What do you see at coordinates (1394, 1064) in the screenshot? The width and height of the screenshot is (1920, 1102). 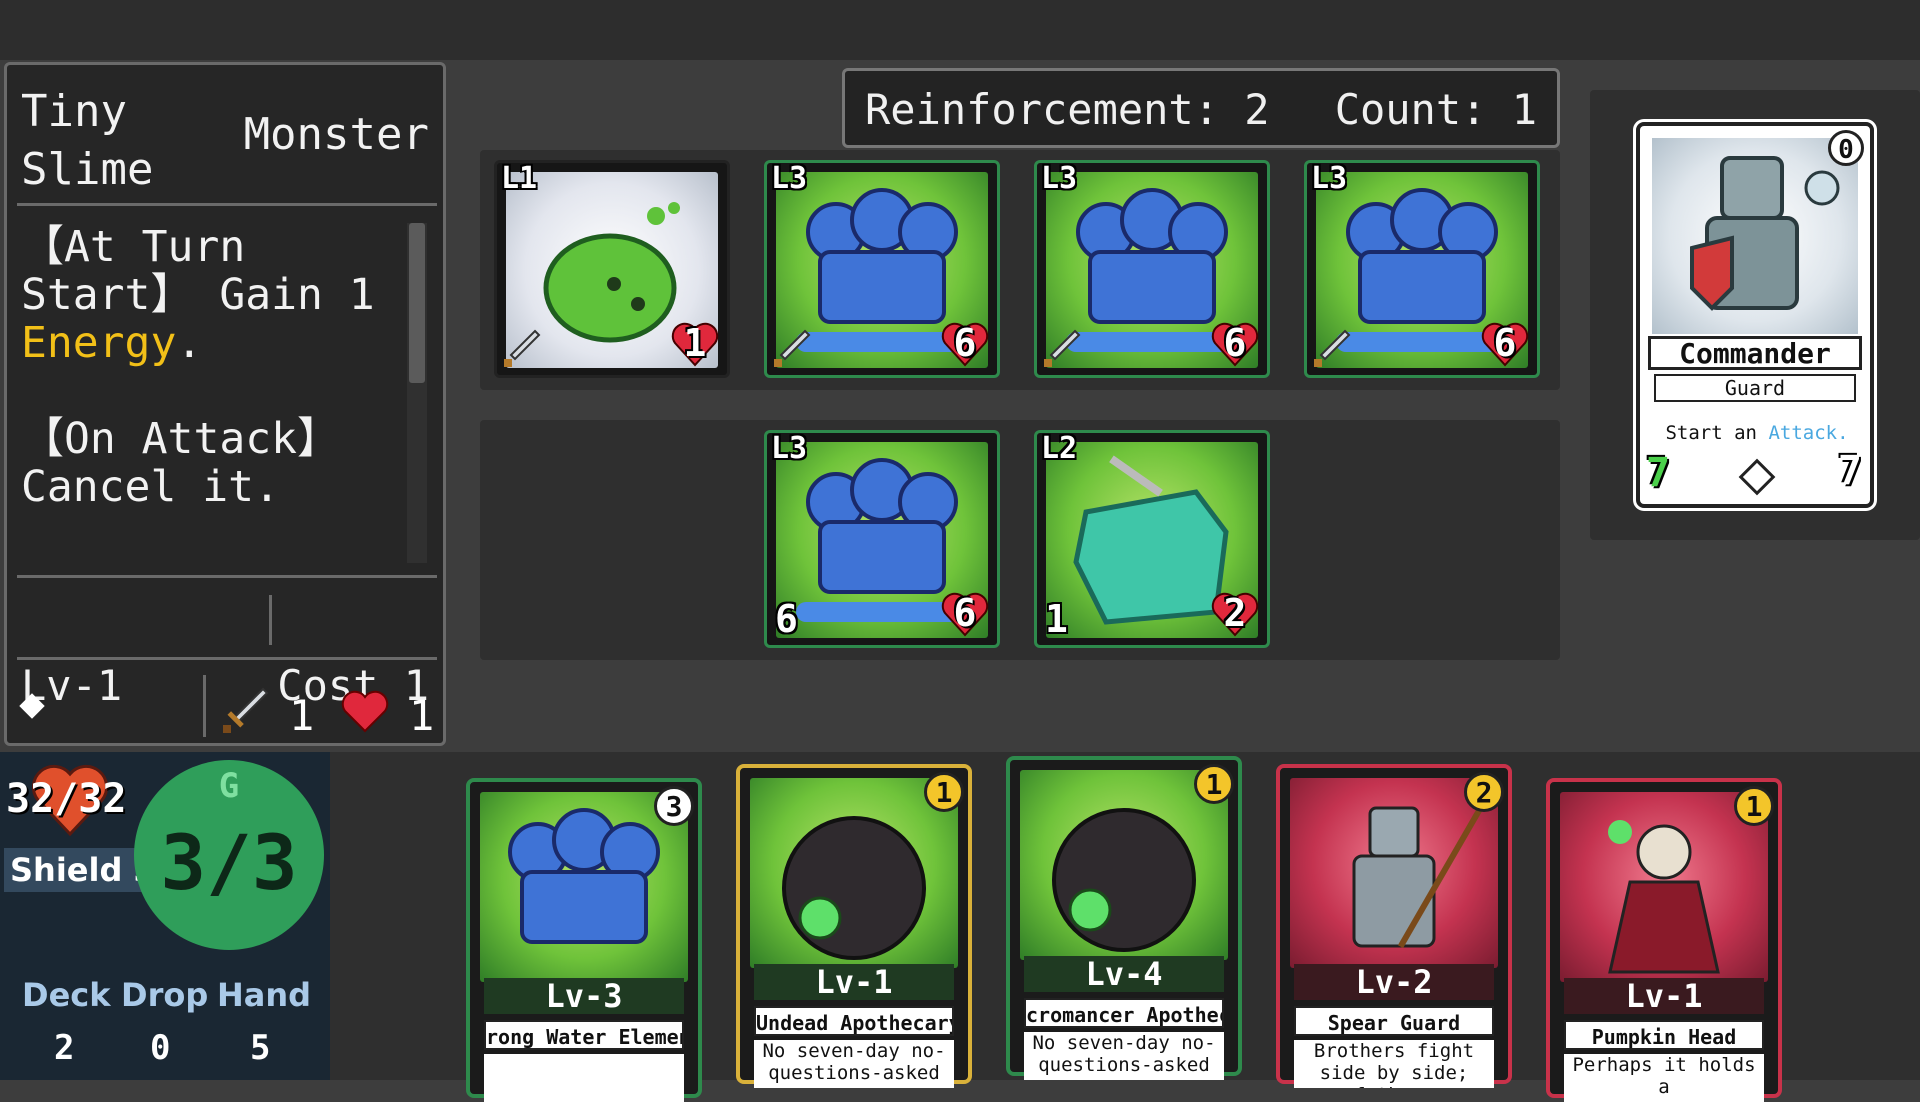 I see `card-text: Brothers fight side by side; fathers` at bounding box center [1394, 1064].